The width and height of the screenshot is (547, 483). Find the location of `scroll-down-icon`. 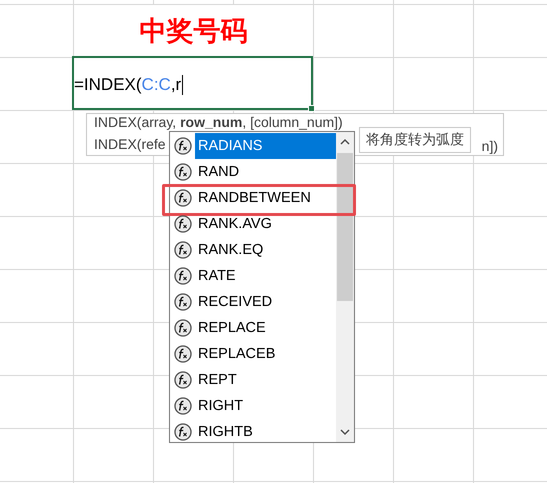

scroll-down-icon is located at coordinates (345, 432).